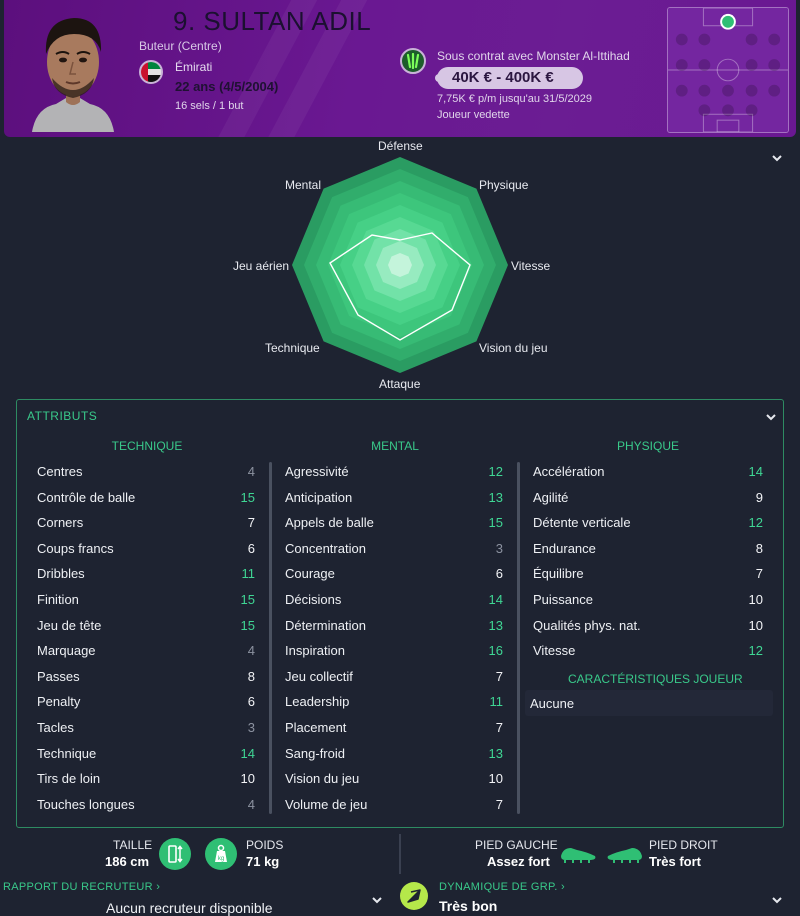  I want to click on club-badge-icon, so click(413, 61).